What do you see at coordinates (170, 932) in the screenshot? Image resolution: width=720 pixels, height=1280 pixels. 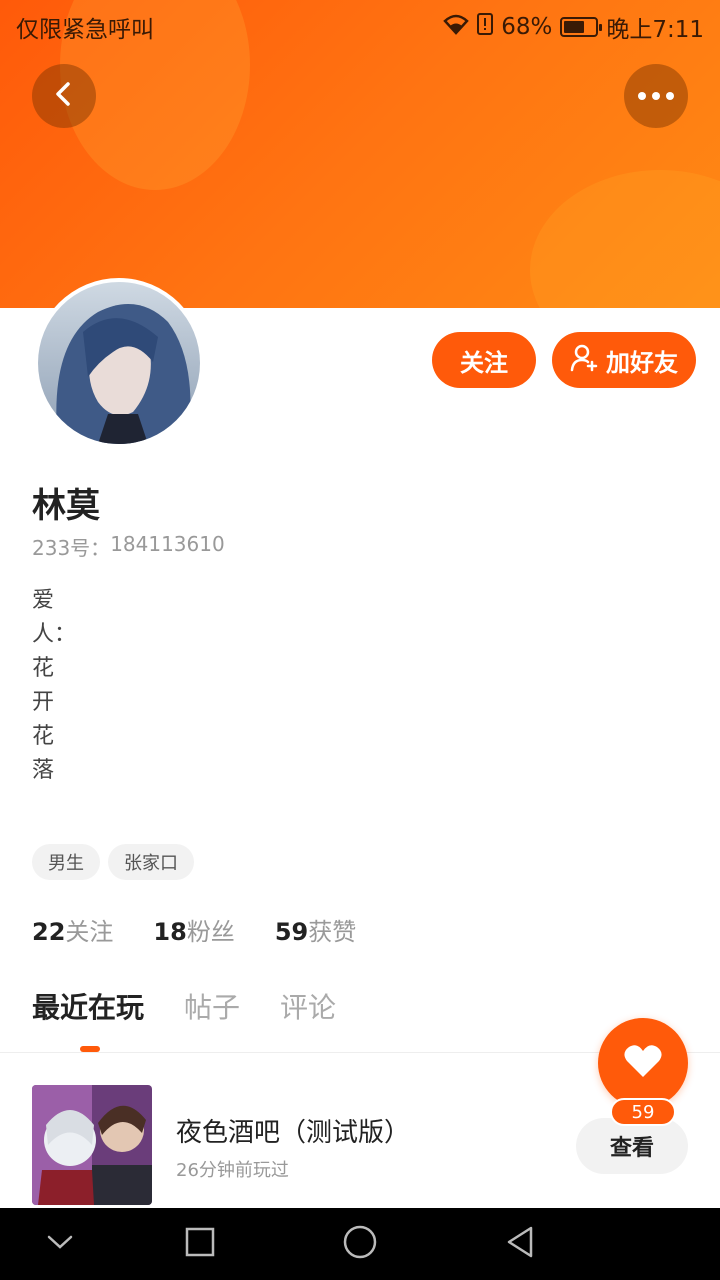 I see `stat-followers-count: 18` at bounding box center [170, 932].